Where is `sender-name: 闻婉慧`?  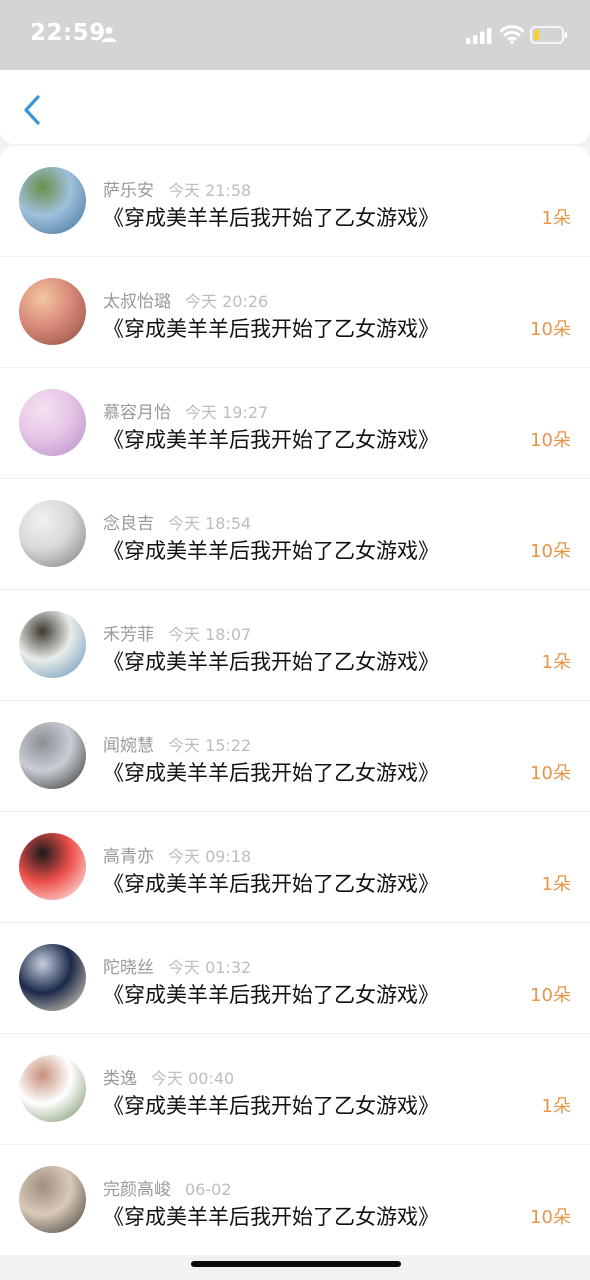 sender-name: 闻婉慧 is located at coordinates (128, 746).